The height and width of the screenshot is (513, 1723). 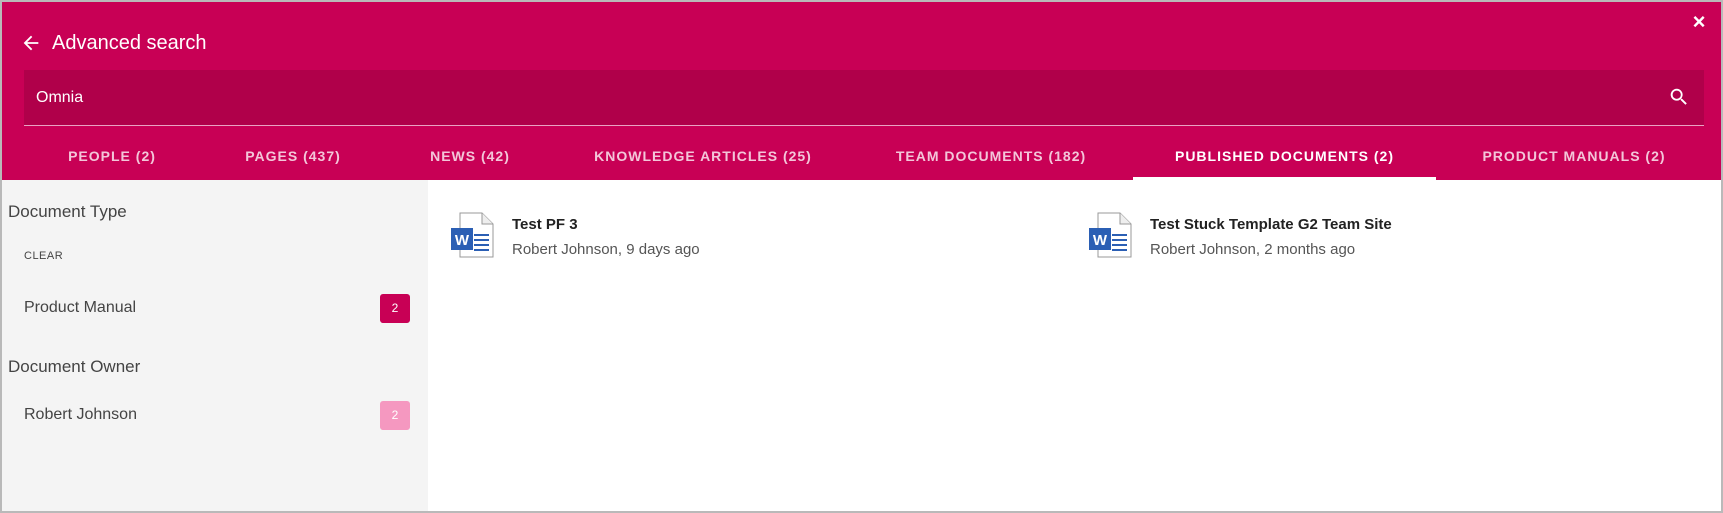 I want to click on result-meta: Robert Johnson, 9 days ago, so click(x=606, y=249).